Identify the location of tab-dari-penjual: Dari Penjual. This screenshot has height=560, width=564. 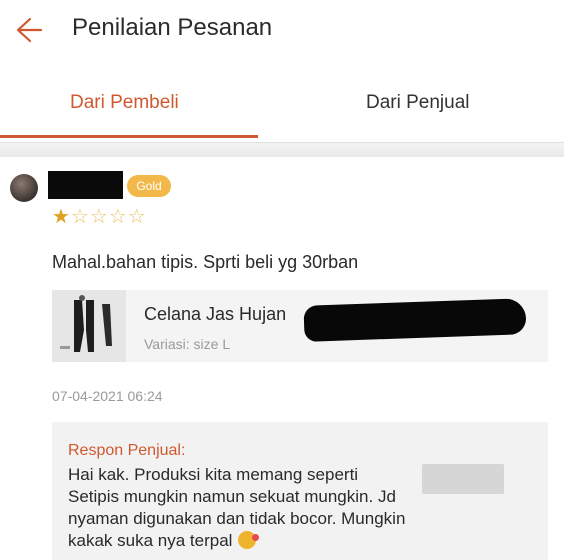
(418, 103).